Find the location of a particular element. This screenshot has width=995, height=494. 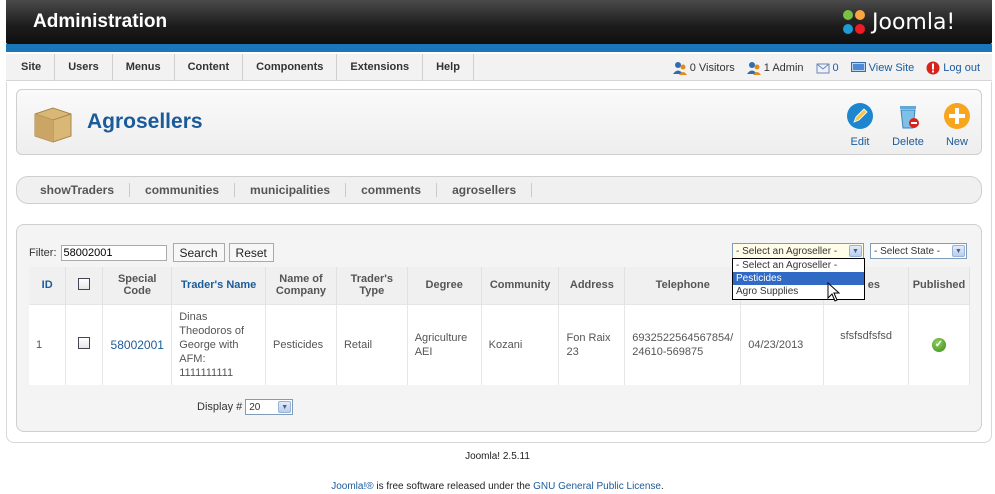

menu-site: Site is located at coordinates (32, 67).